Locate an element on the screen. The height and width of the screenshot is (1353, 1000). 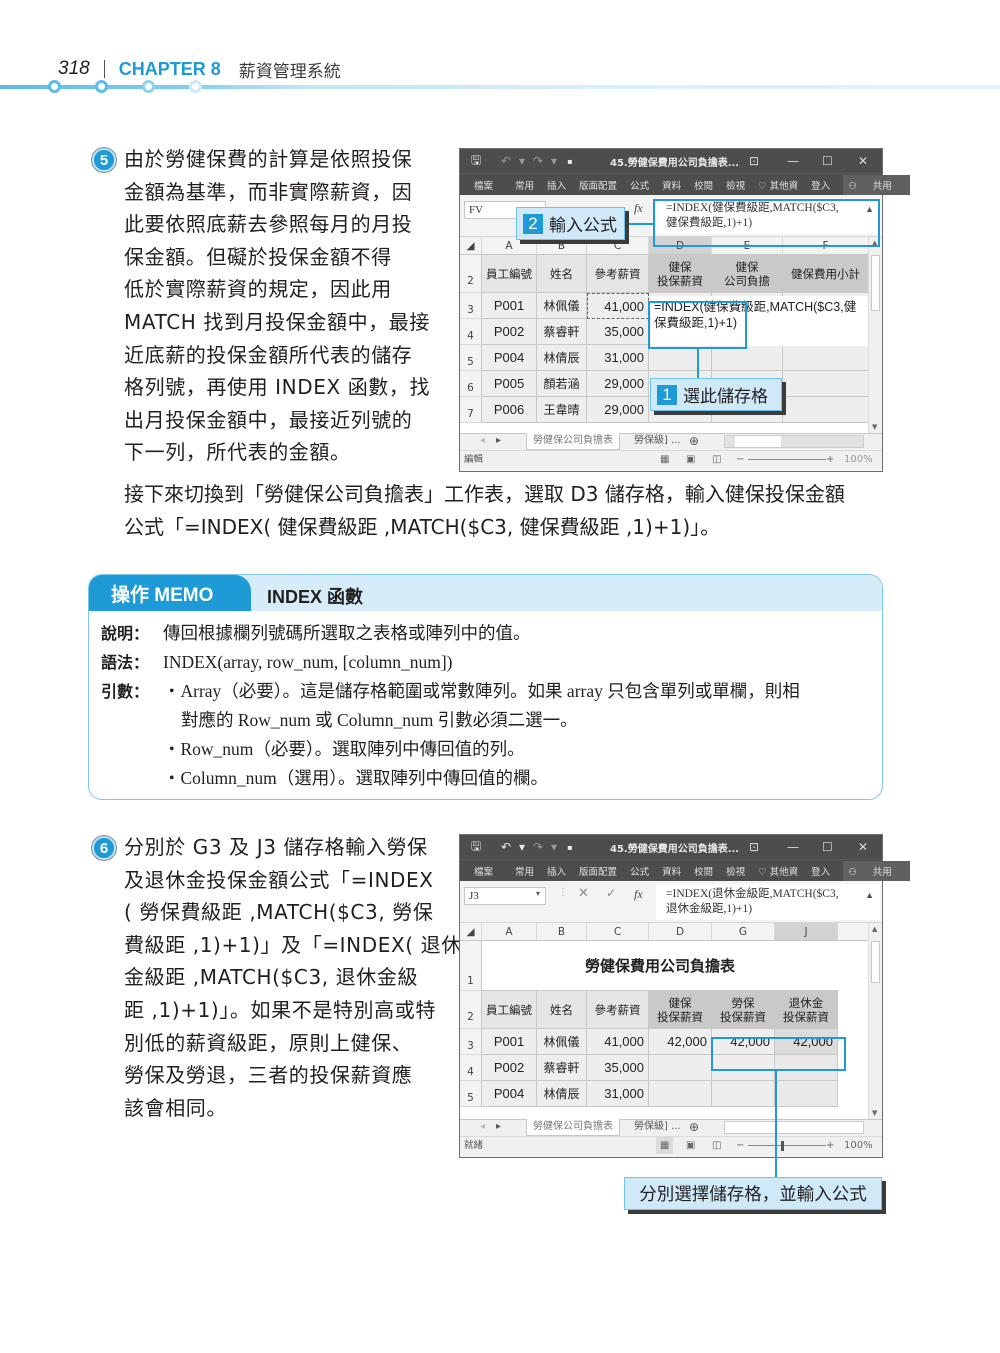
normal-view-icon: ▦ is located at coordinates (665, 1145).